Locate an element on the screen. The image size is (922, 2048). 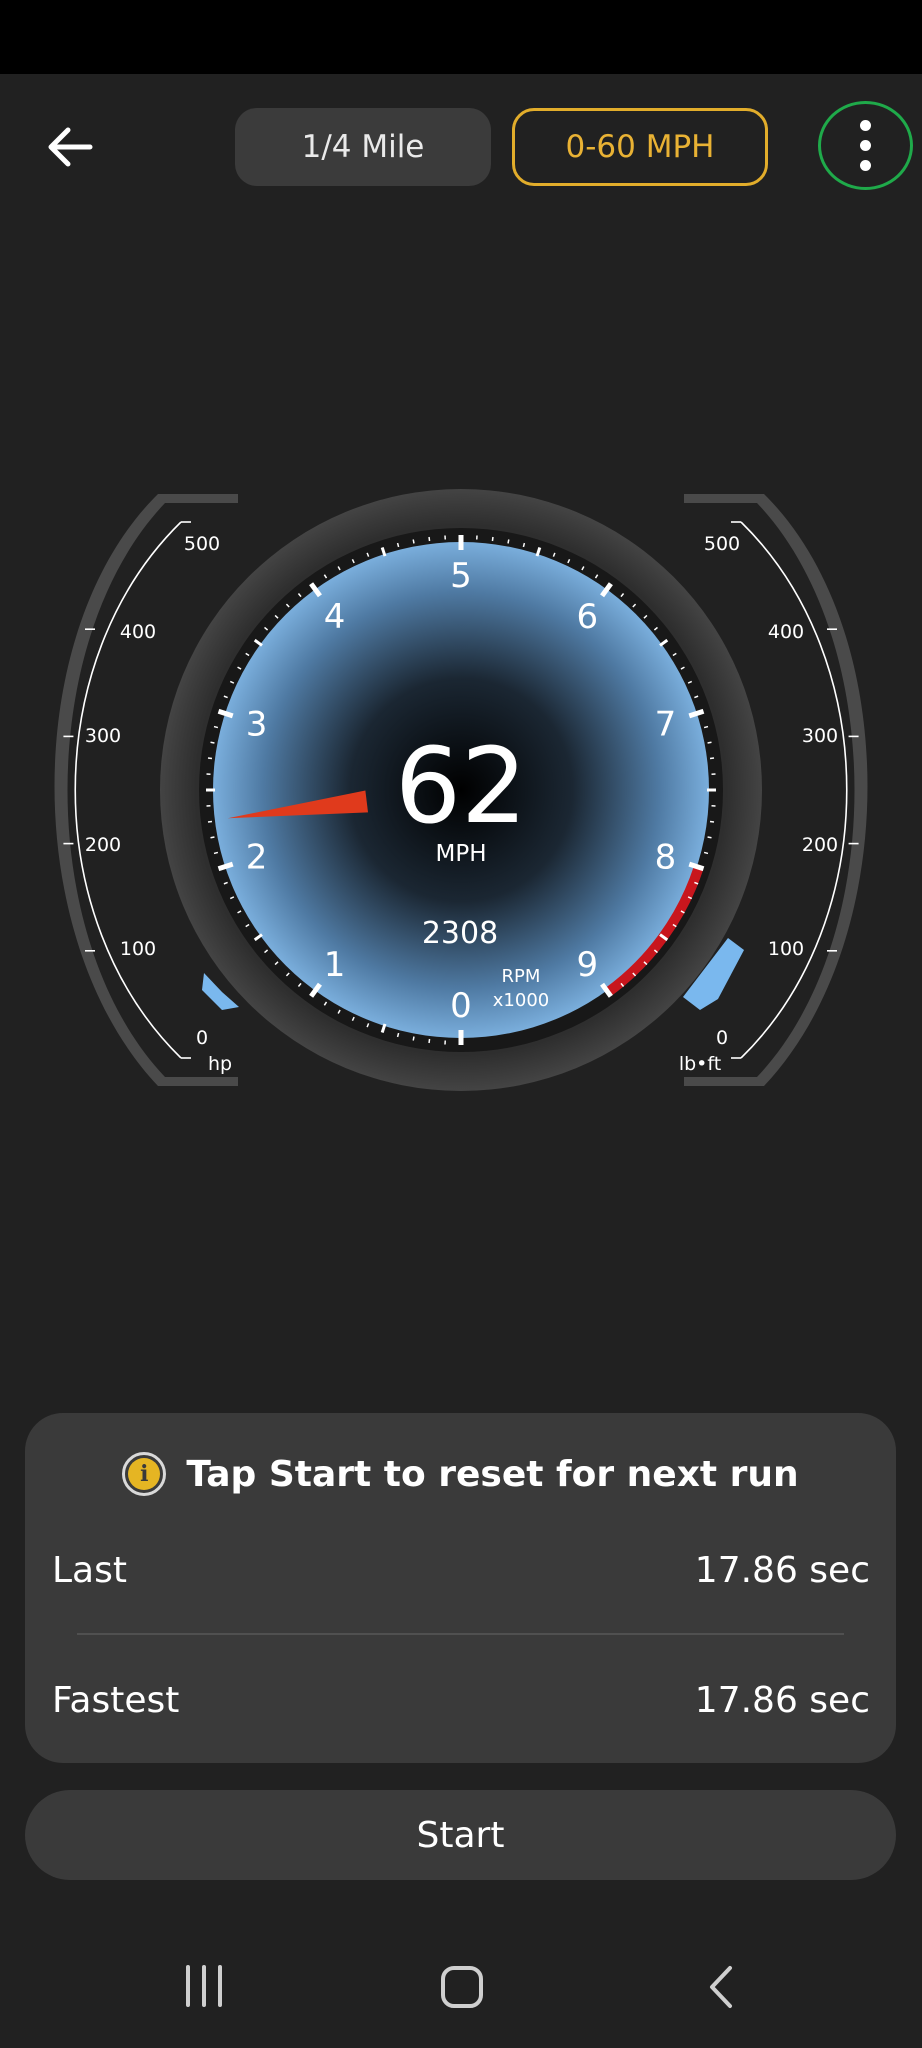
fastest-value: 17.86 sec is located at coordinates (782, 1700).